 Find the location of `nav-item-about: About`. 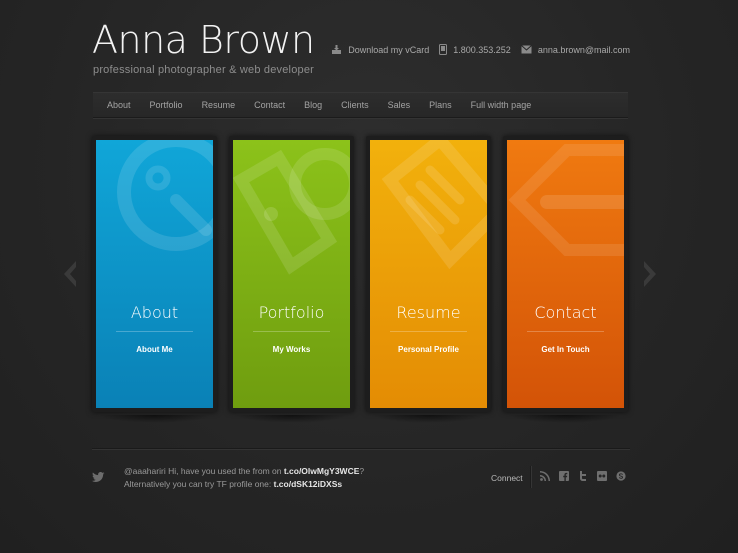

nav-item-about: About is located at coordinates (119, 105).